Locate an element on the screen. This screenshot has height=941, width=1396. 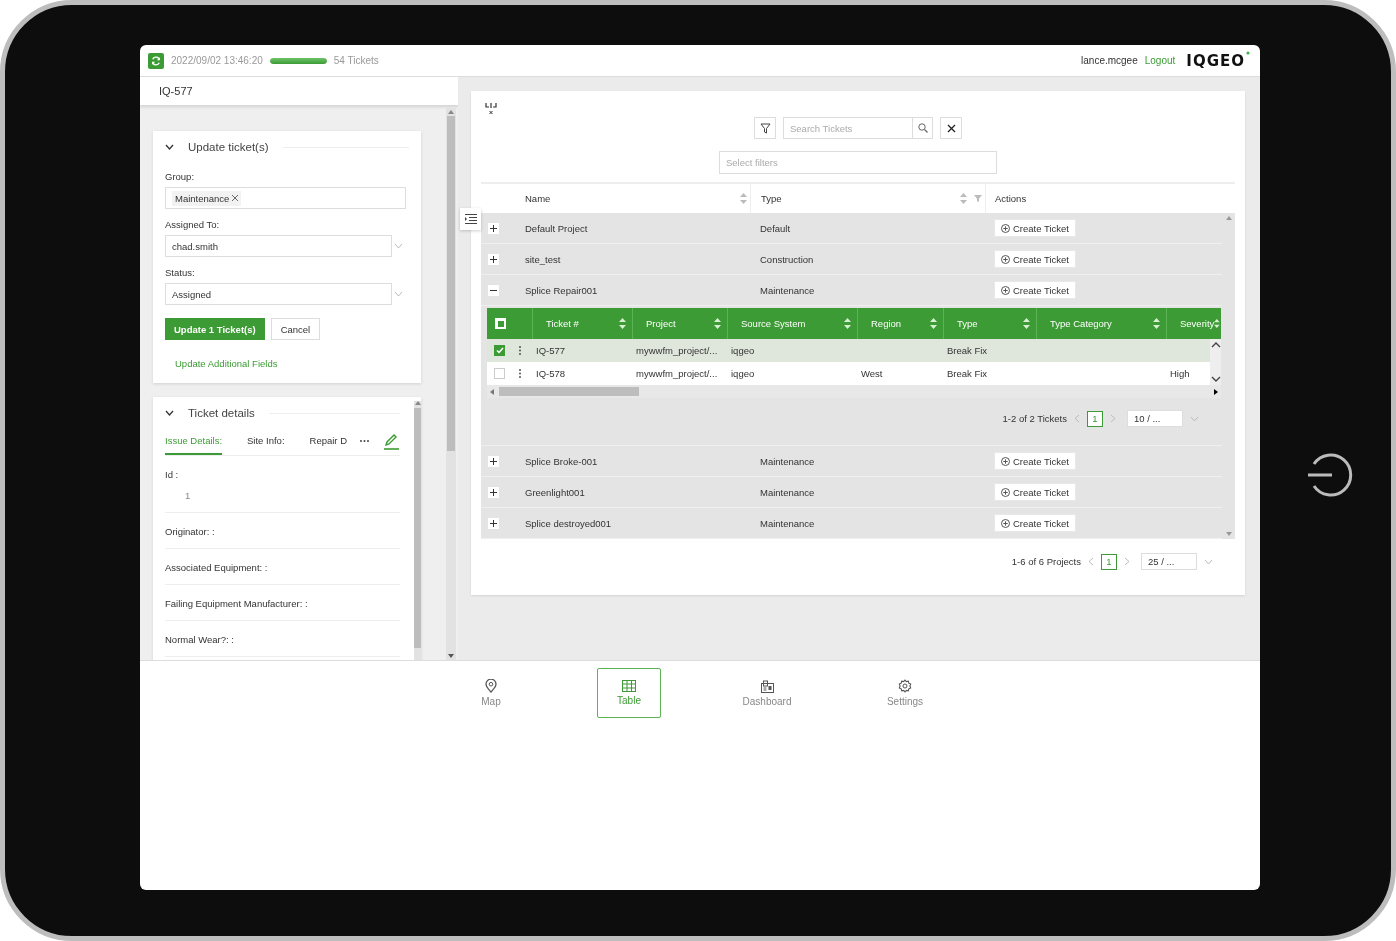
search-field: Search Tickets is located at coordinates (847, 128).